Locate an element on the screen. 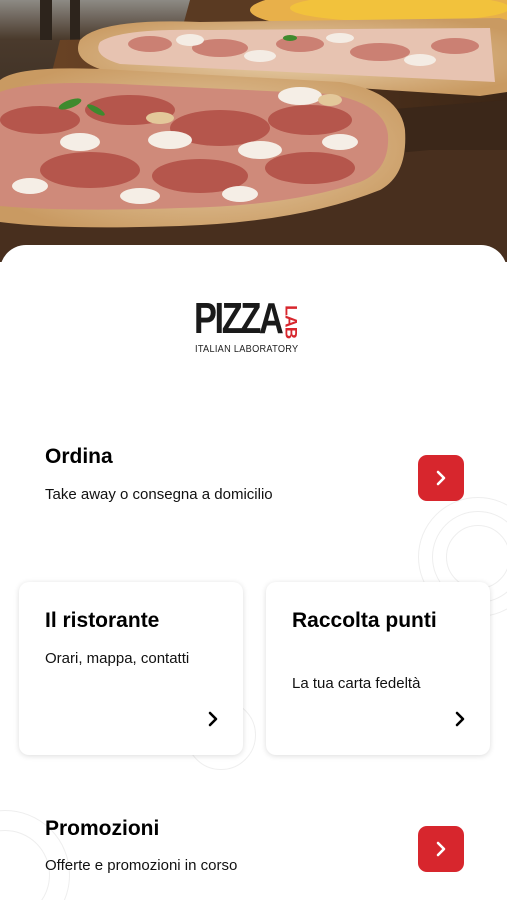 The width and height of the screenshot is (507, 900). promotions-button is located at coordinates (441, 849).